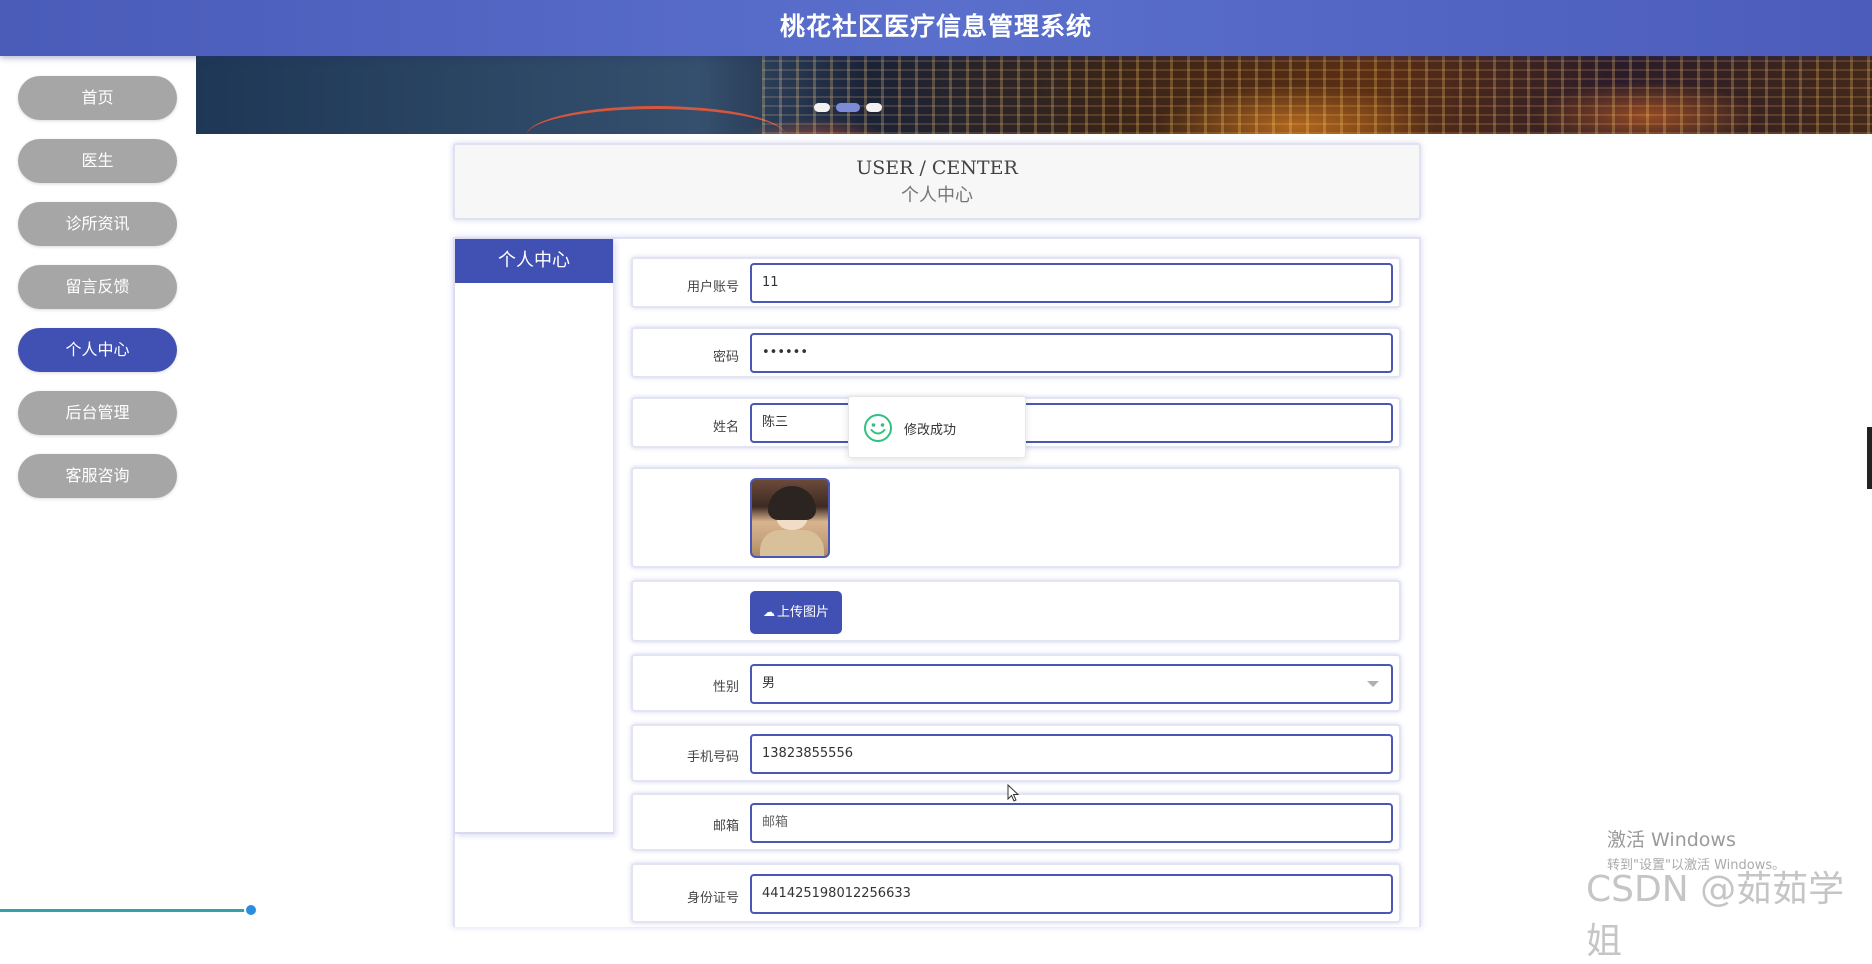  I want to click on password-input: ••••••, so click(1071, 353).